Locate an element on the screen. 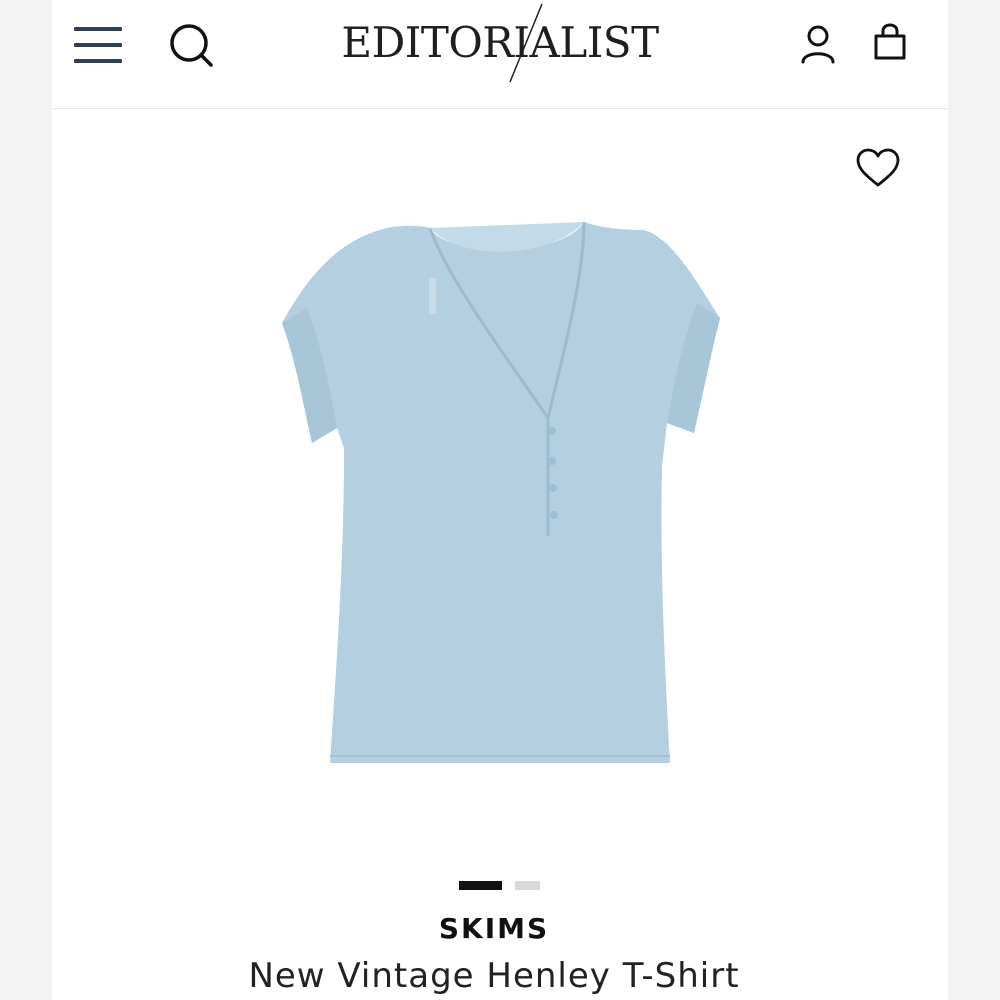  site-header: EDITORIALIST is located at coordinates (500, 54).